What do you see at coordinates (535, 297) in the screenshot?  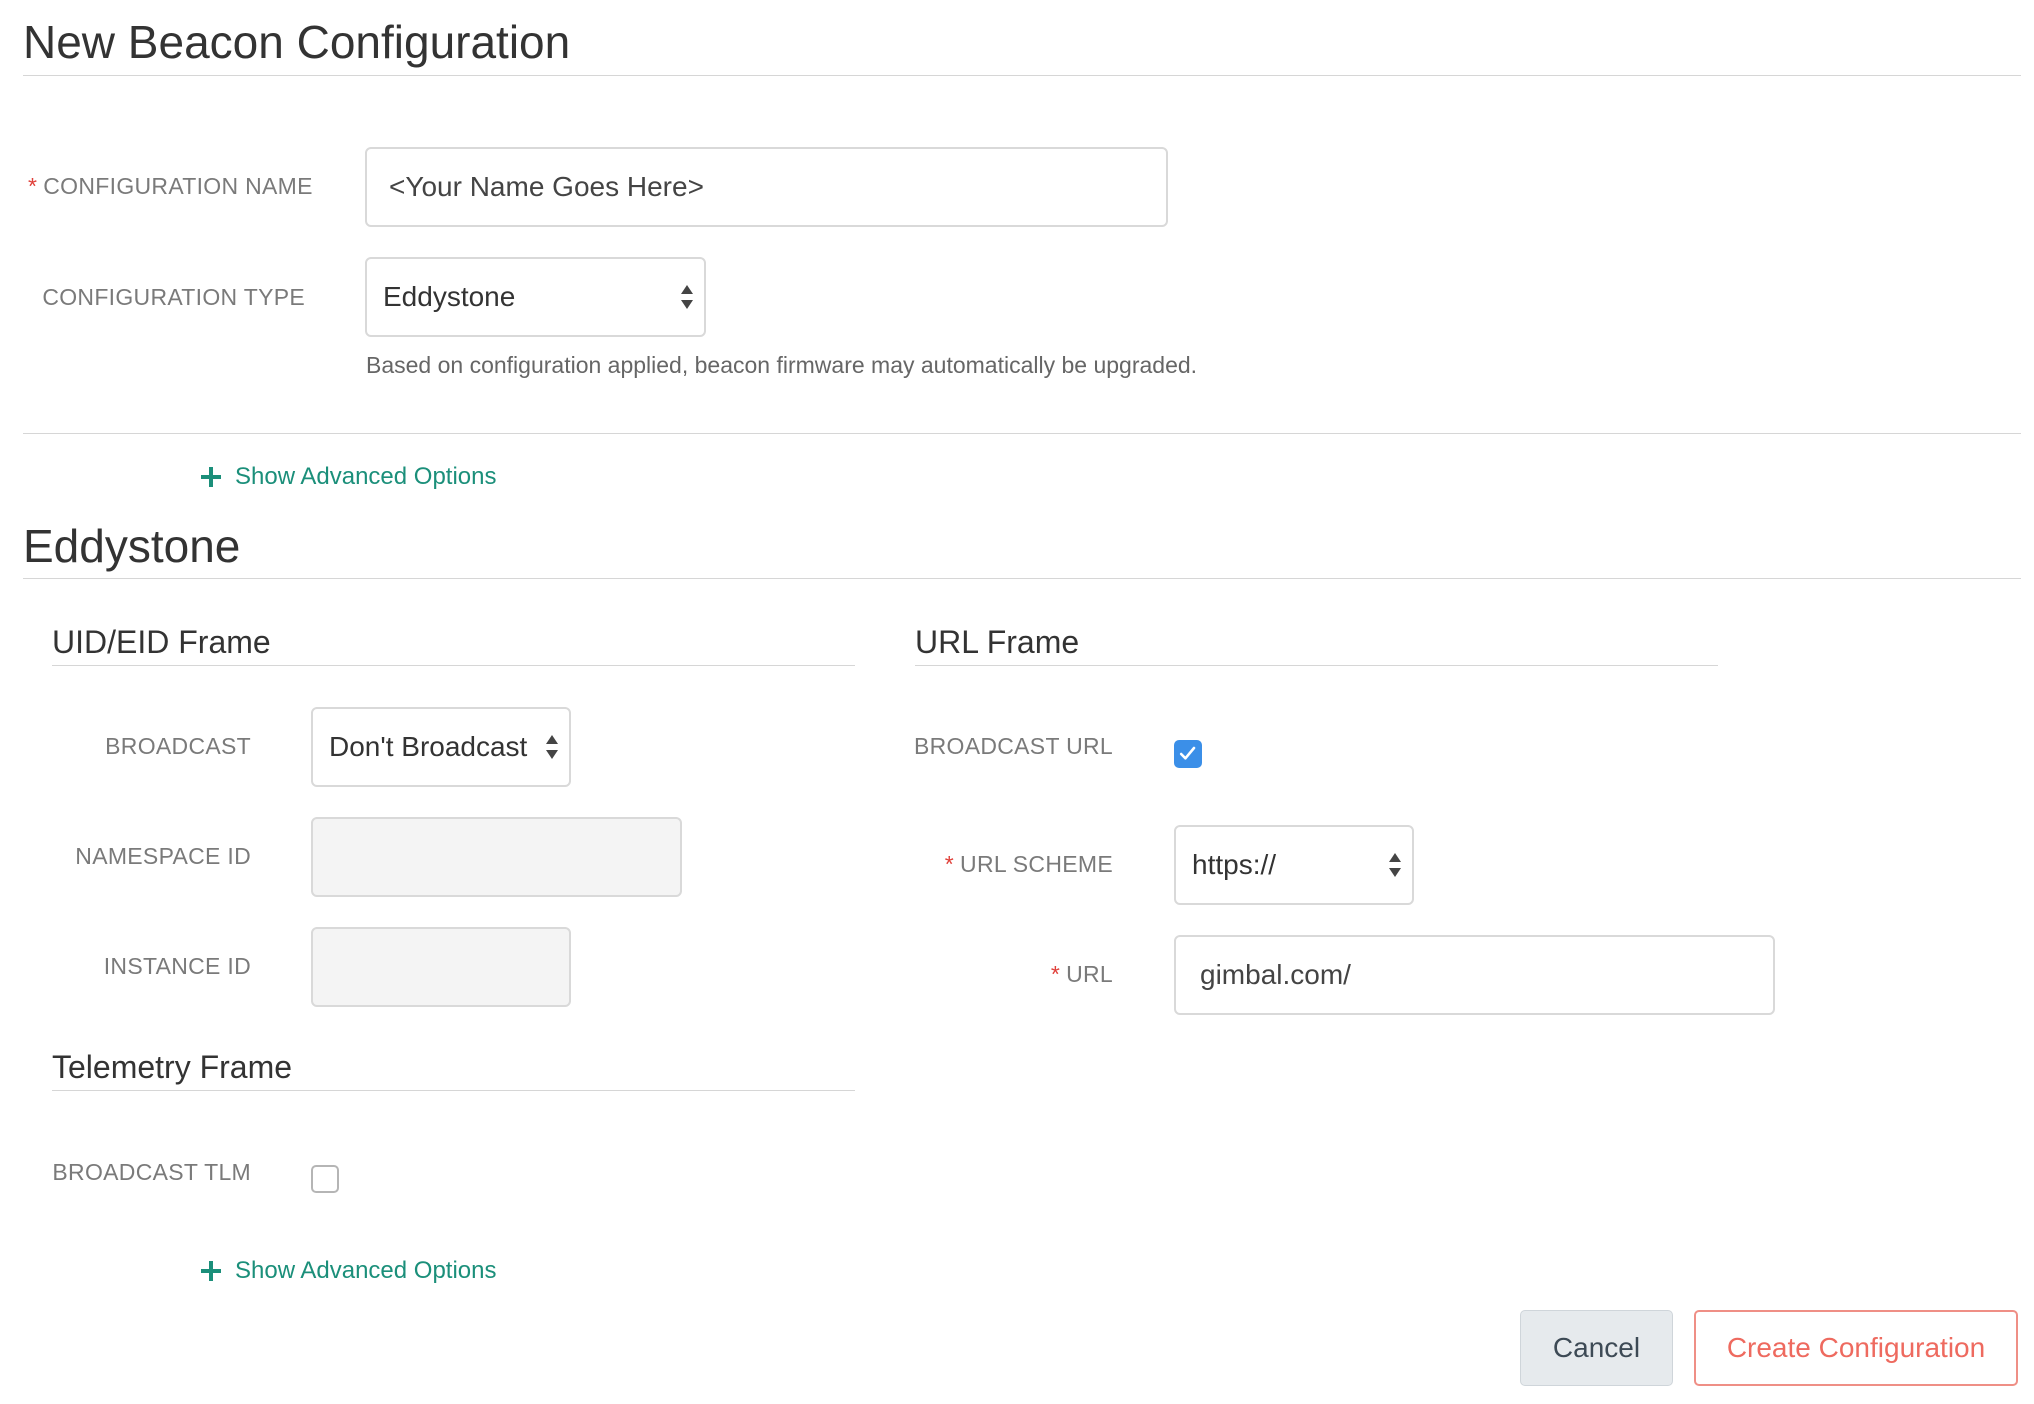 I see `configuration-type-select: Eddystone` at bounding box center [535, 297].